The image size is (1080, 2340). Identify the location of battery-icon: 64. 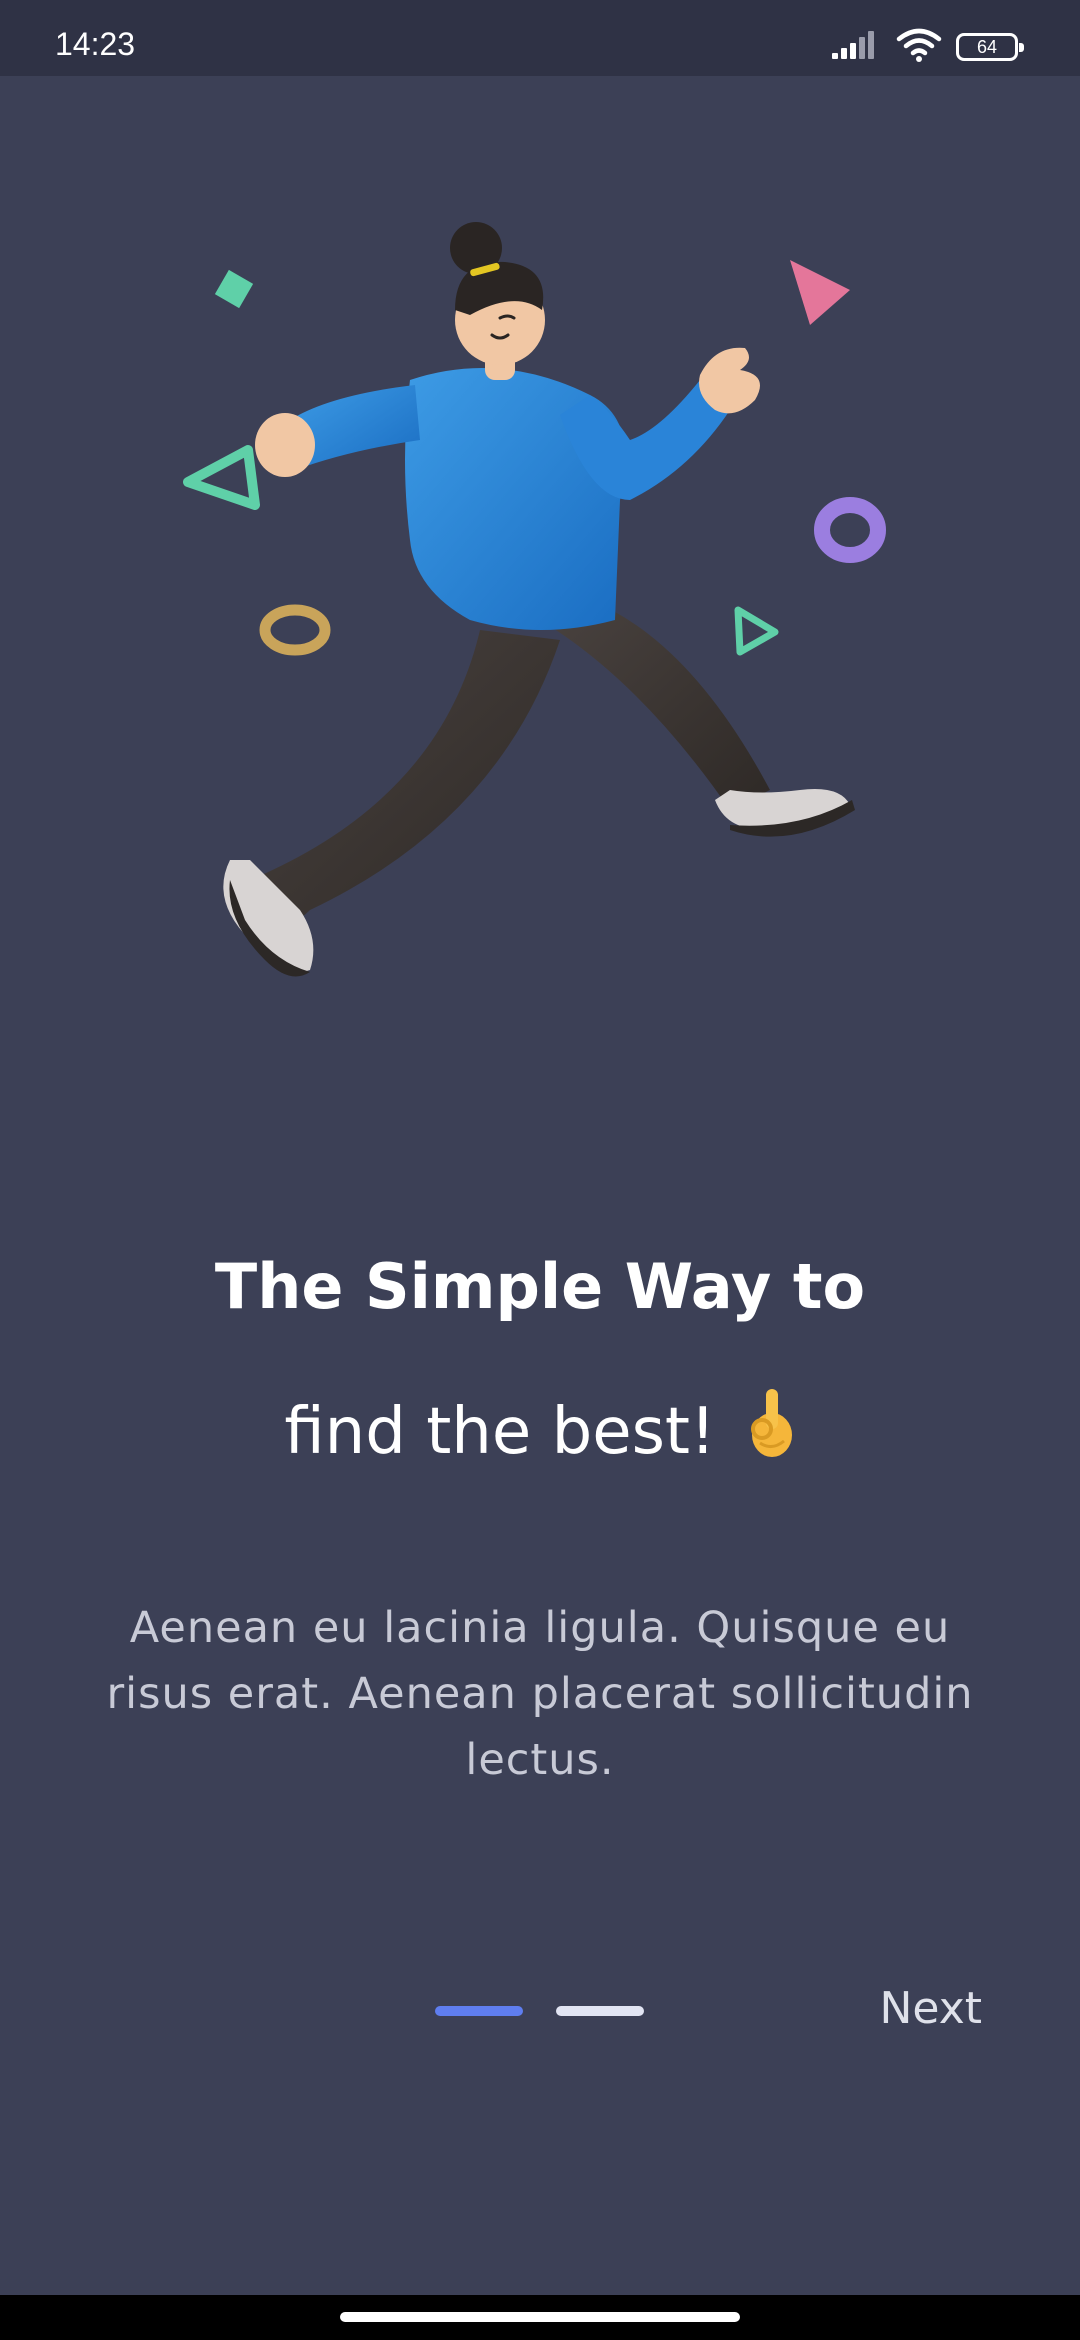
(990, 47).